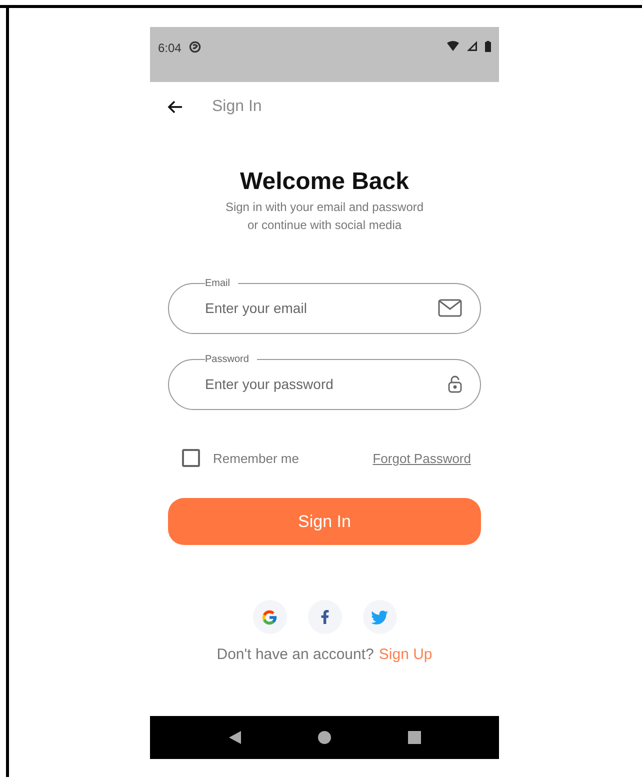 The height and width of the screenshot is (780, 642). What do you see at coordinates (421, 458) in the screenshot?
I see `forgot-password-link: Forgot Password` at bounding box center [421, 458].